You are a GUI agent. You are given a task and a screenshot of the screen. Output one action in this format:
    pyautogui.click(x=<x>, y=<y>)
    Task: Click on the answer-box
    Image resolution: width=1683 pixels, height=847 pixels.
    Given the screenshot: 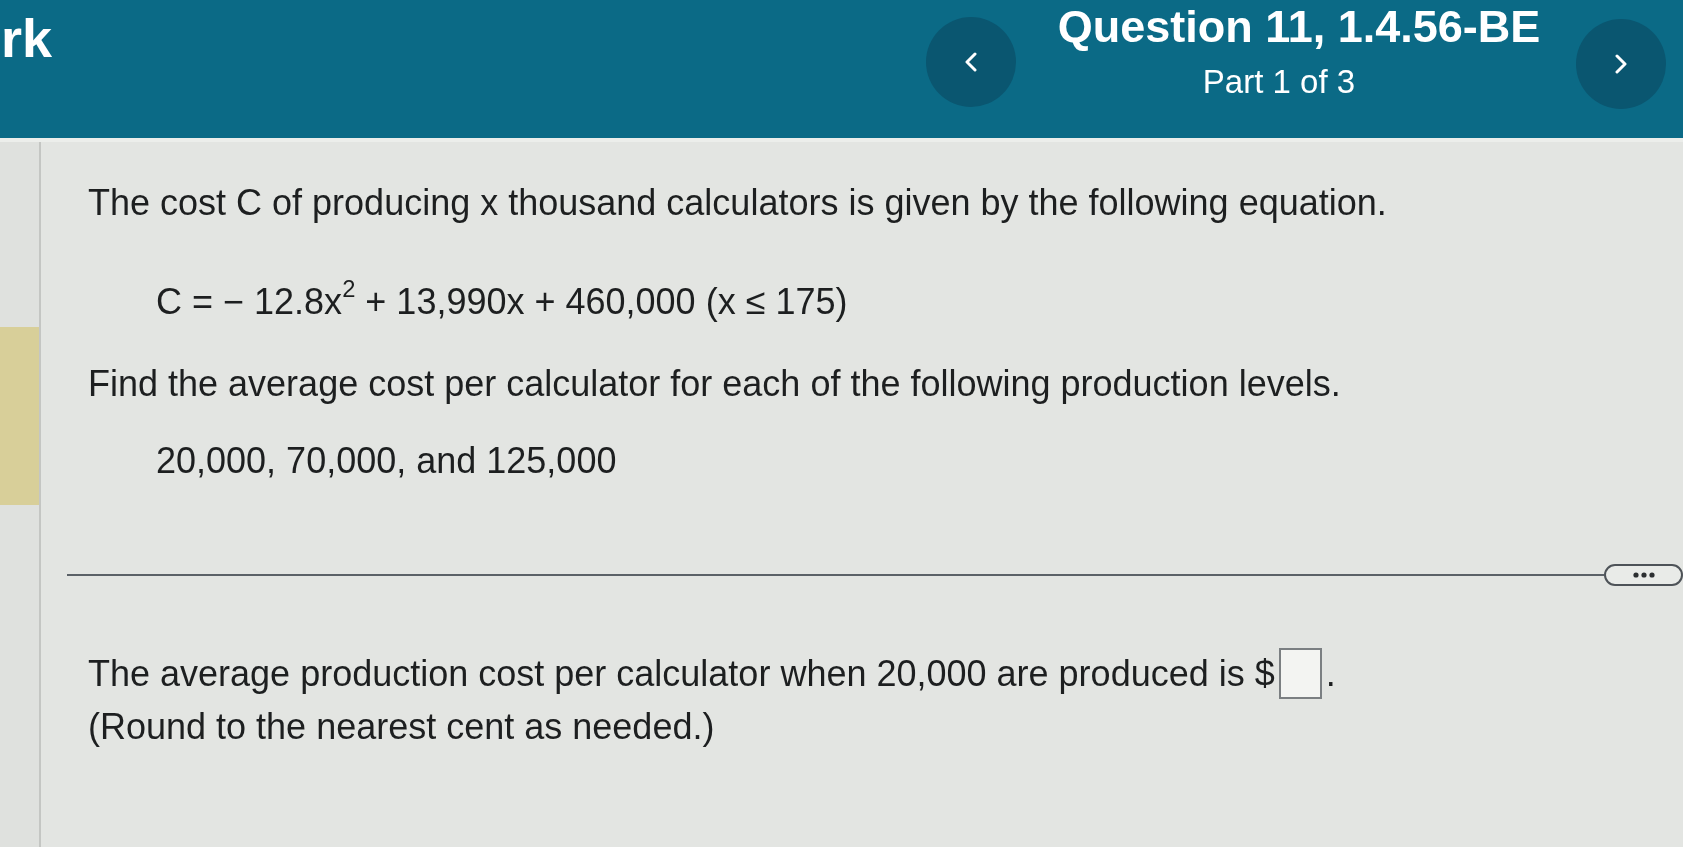 What is the action you would take?
    pyautogui.click(x=1300, y=673)
    